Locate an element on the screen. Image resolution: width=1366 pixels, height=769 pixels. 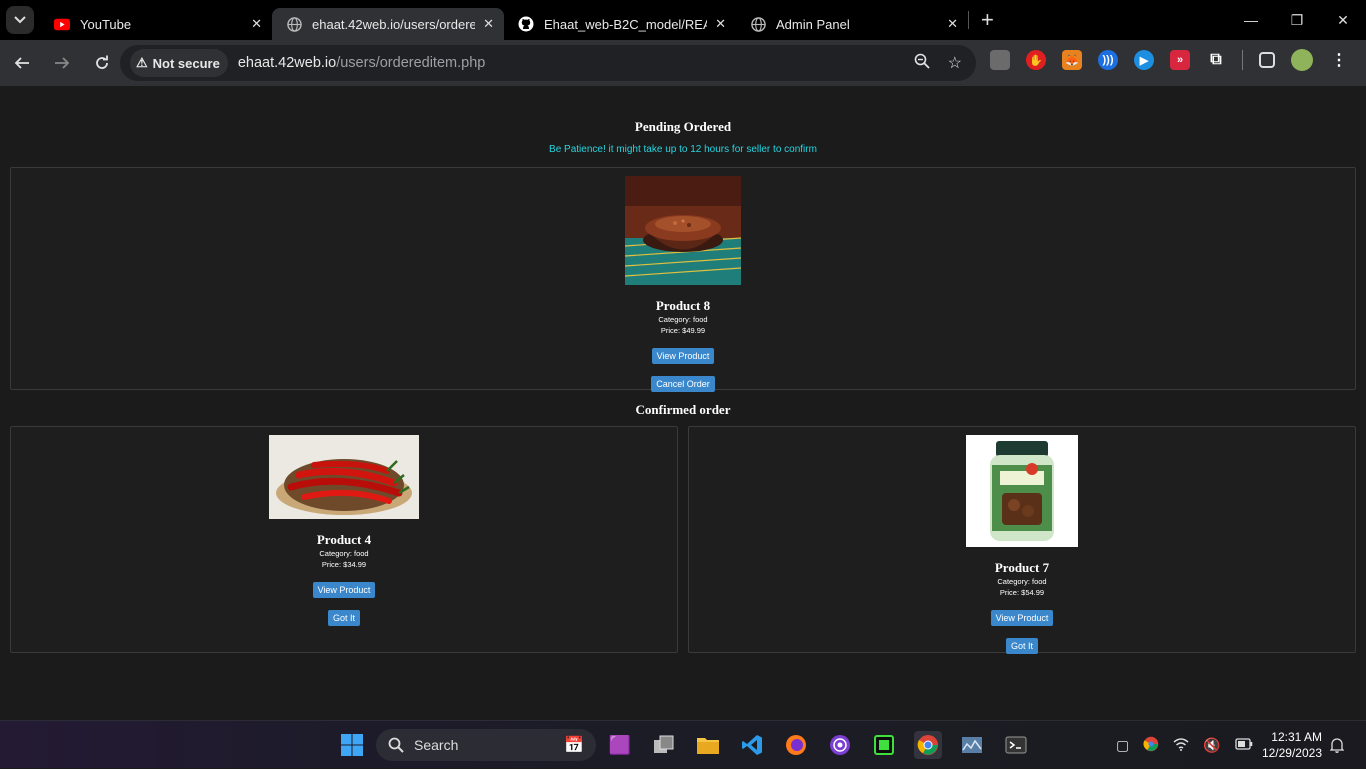
volume-muted-icon: 🔇 is located at coordinates (1211, 745).